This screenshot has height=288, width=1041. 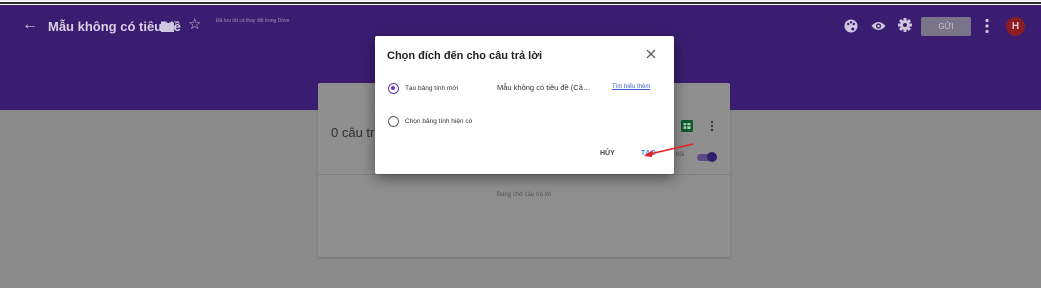 What do you see at coordinates (393, 121) in the screenshot?
I see `radio-select-existing-sheet` at bounding box center [393, 121].